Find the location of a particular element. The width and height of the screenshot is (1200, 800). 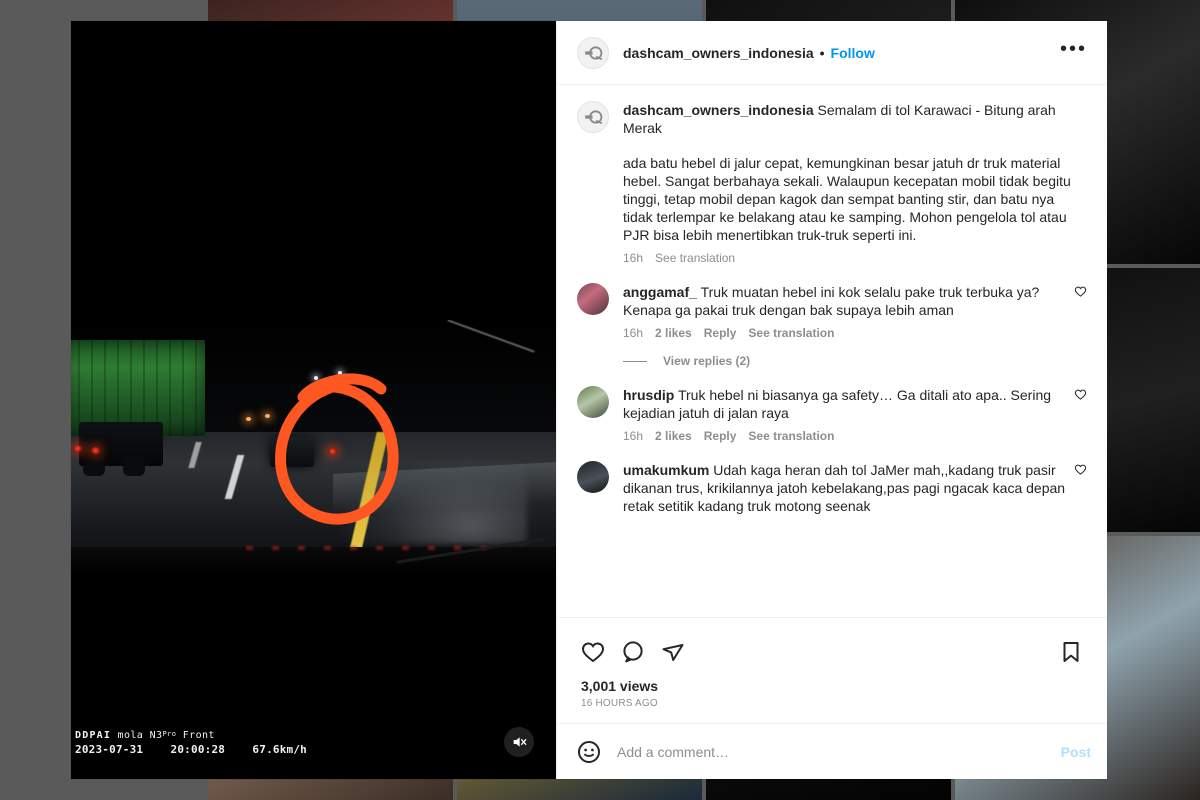

post-author-username: dashcam_owners_indonesia is located at coordinates (718, 53).